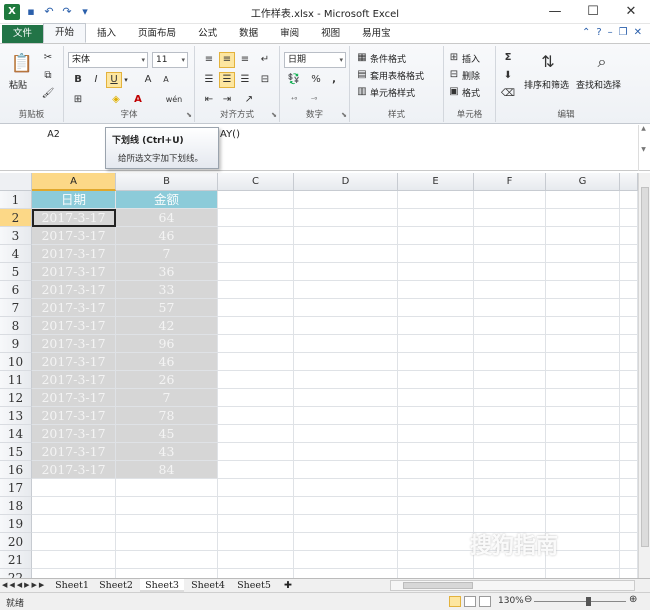 The width and height of the screenshot is (650, 610). Describe the element at coordinates (167, 290) in the screenshot. I see `table-cell: 33` at that location.